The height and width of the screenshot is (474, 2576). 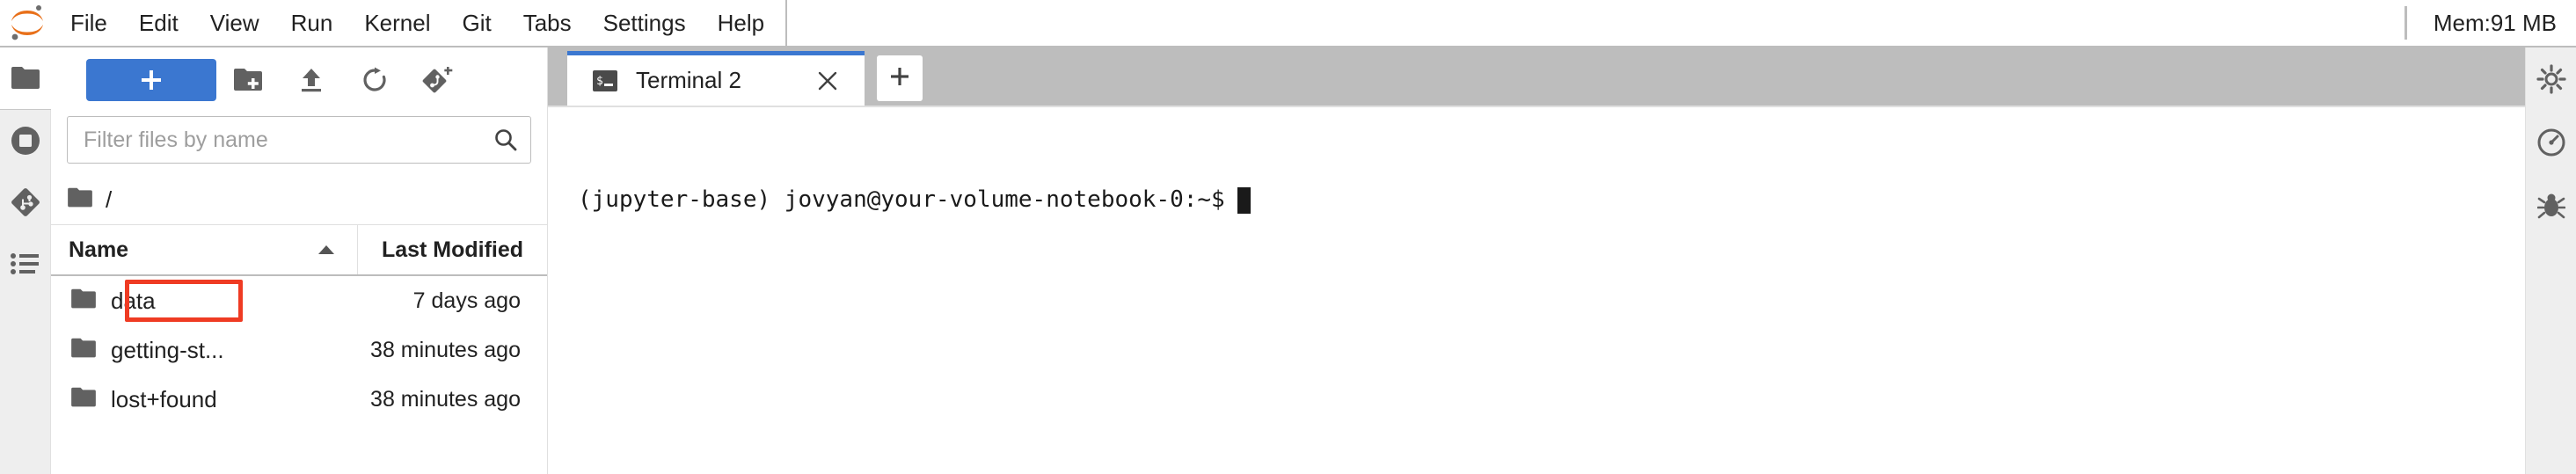 What do you see at coordinates (299, 200) in the screenshot?
I see `breadcrumb: /` at bounding box center [299, 200].